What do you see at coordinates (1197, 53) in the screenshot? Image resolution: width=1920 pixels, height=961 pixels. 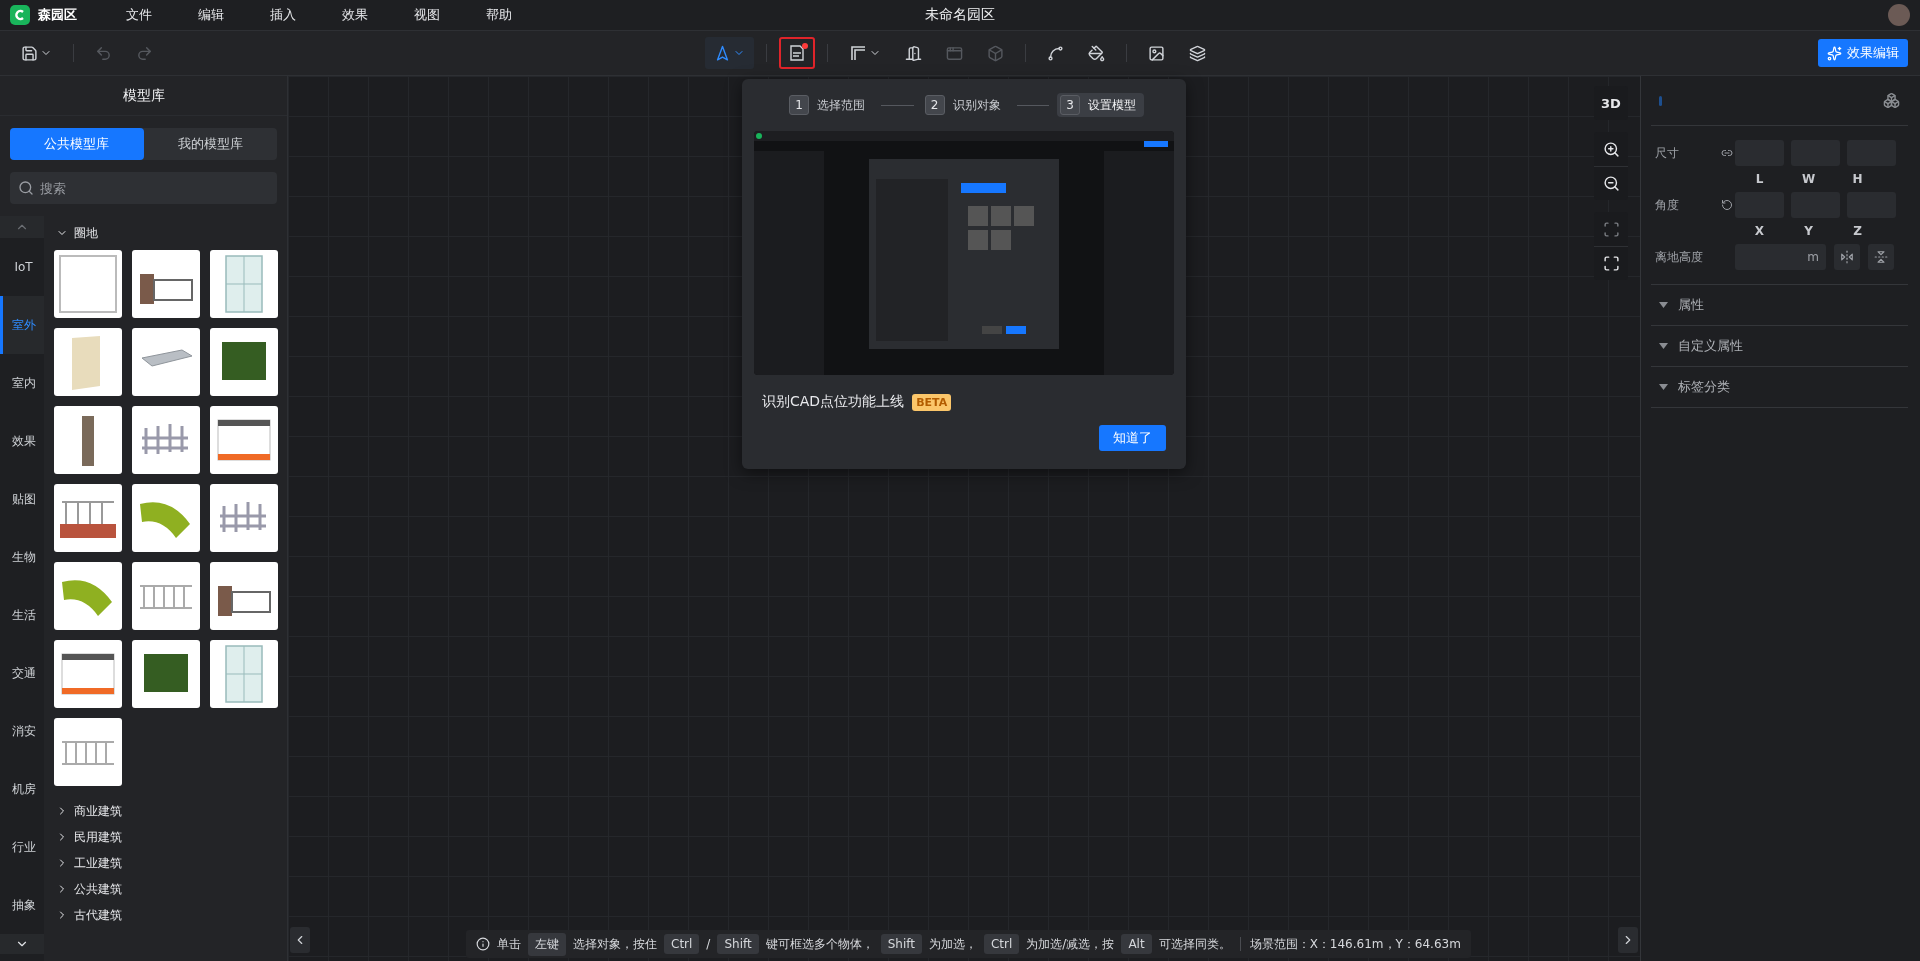 I see `layers-icon` at bounding box center [1197, 53].